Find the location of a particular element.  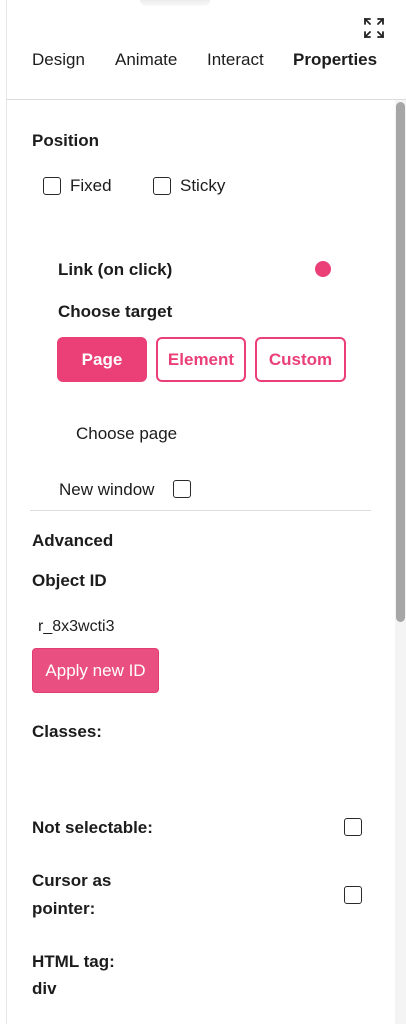

tabs-divider is located at coordinates (206, 99).